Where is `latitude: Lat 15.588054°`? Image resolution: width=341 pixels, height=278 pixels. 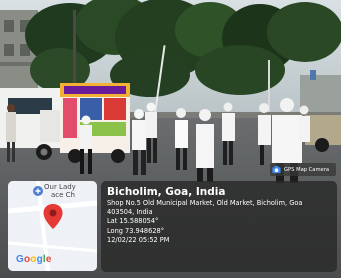
latitude: Lat 15.588054° is located at coordinates (133, 221).